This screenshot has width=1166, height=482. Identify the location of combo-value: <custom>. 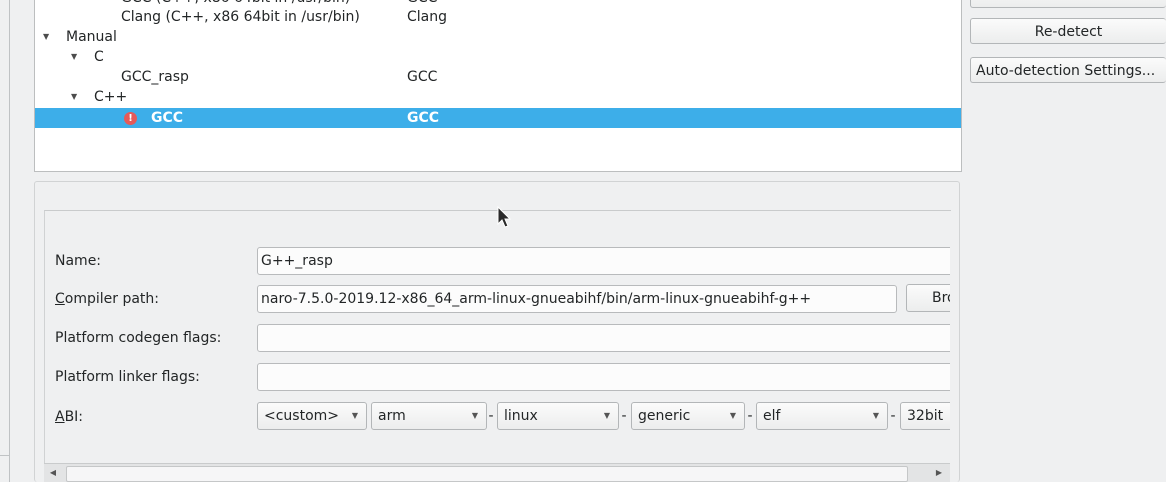
(302, 416).